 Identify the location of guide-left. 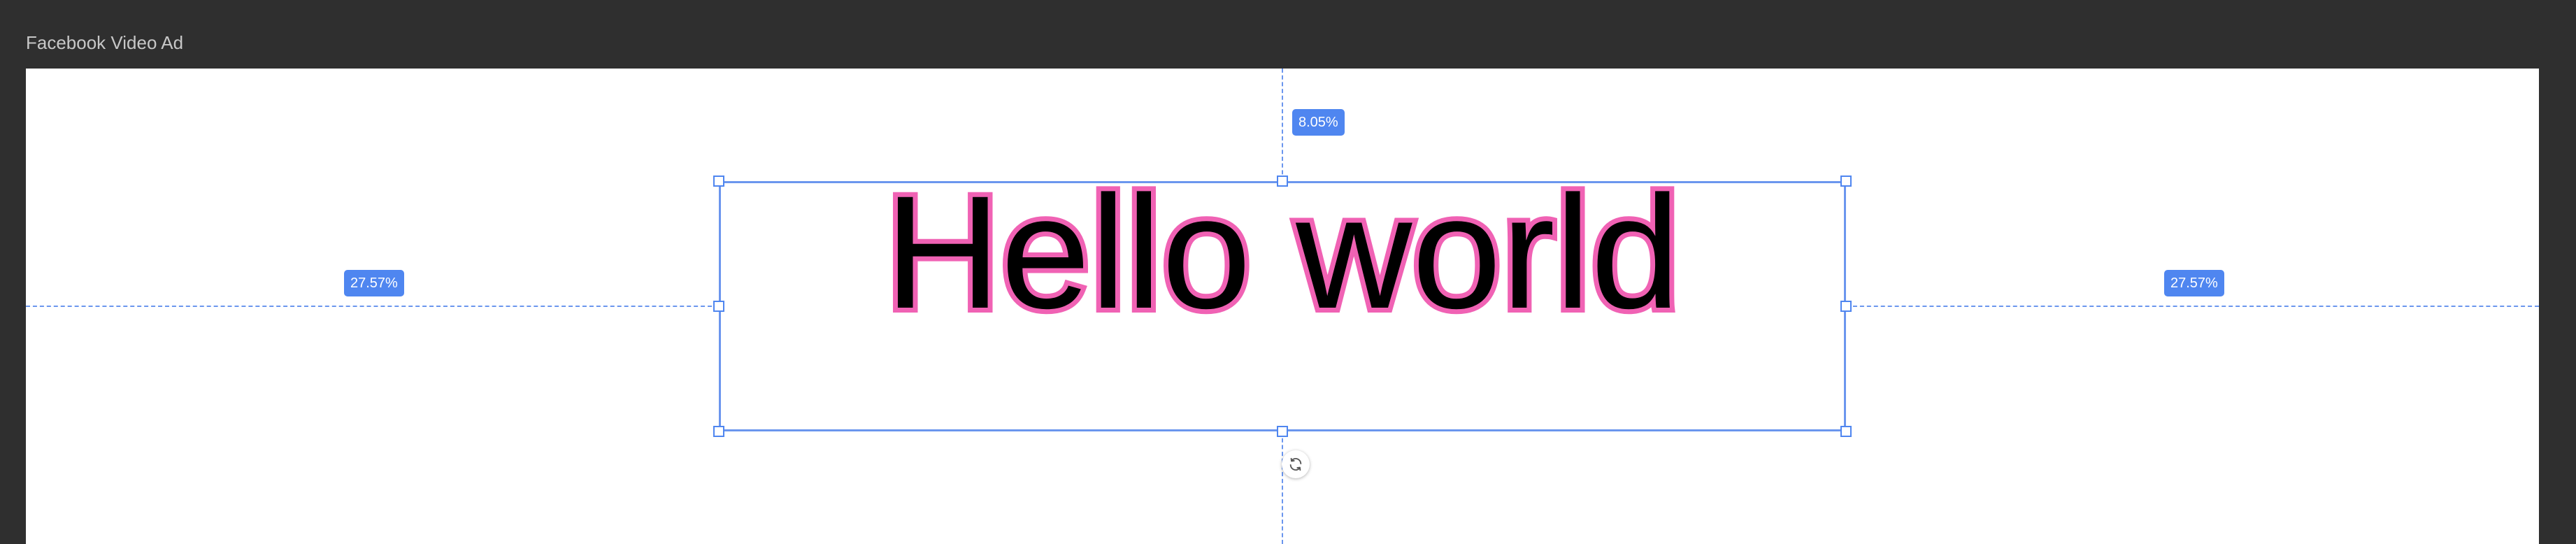
(372, 306).